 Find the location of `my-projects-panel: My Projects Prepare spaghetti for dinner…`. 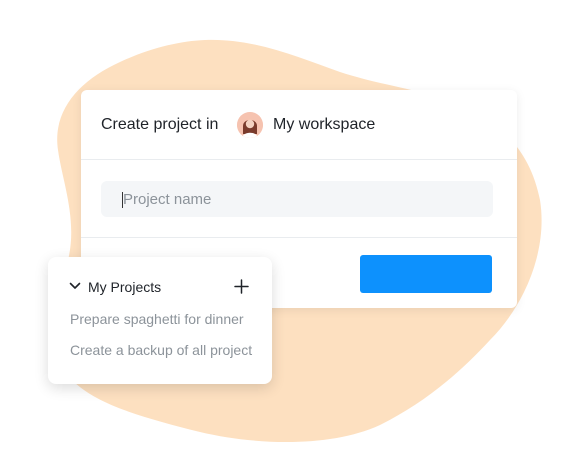

my-projects-panel: My Projects Prepare spaghetti for dinner… is located at coordinates (160, 320).